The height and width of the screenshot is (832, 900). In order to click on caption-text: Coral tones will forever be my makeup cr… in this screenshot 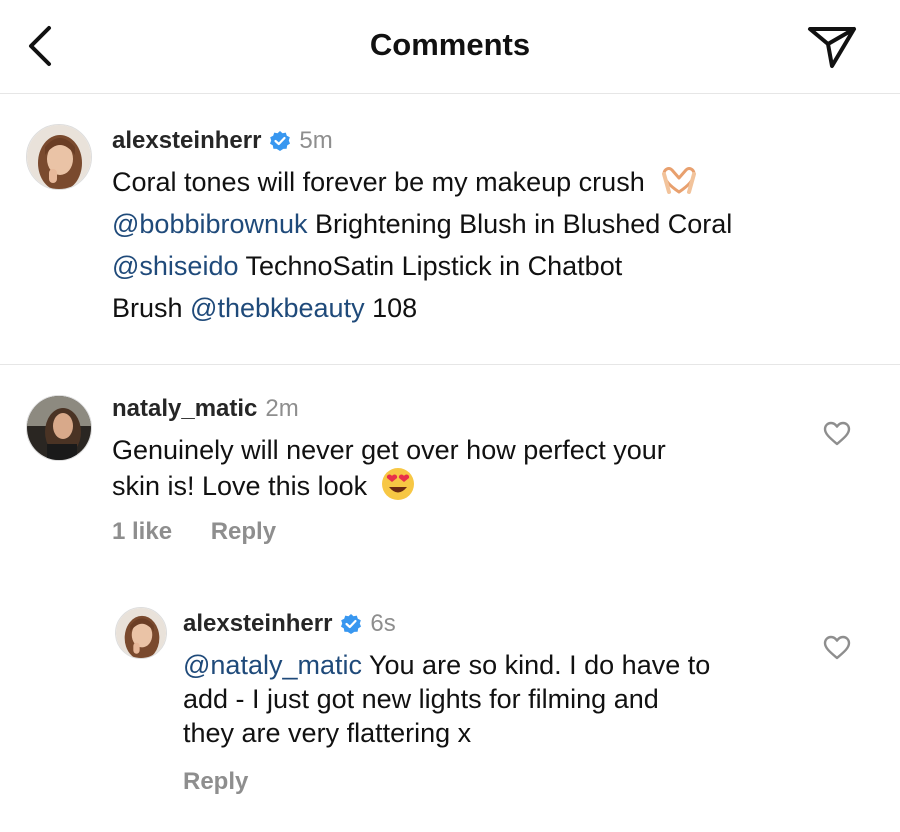, I will do `click(422, 249)`.